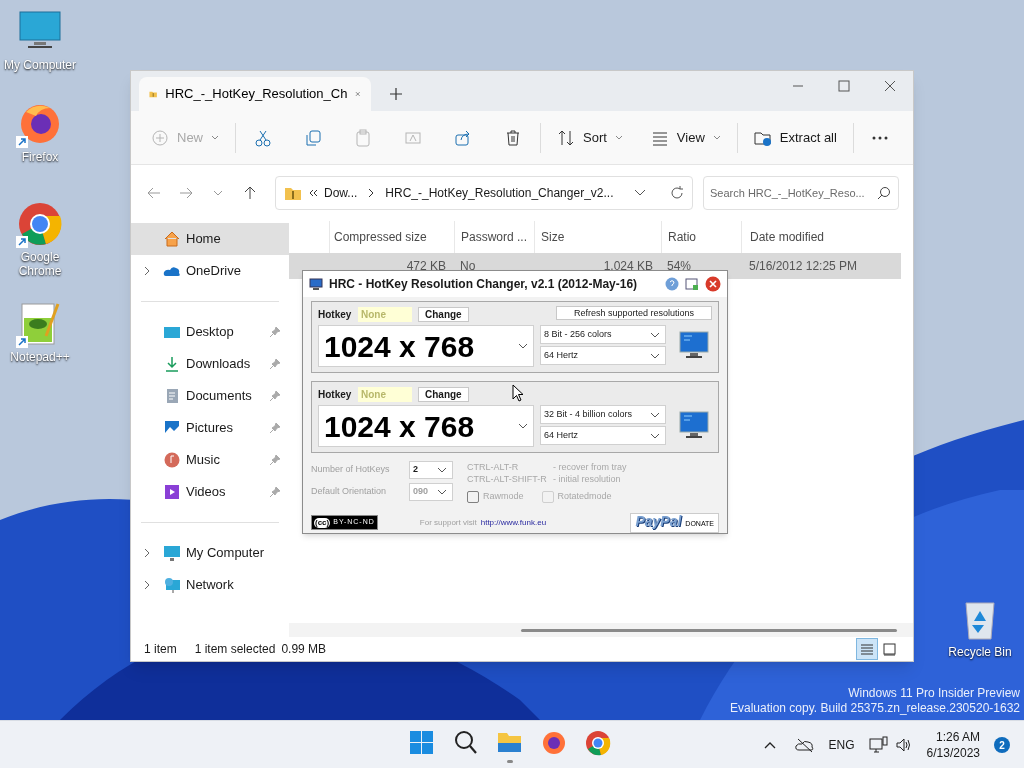  I want to click on color-depth-select: 8 Bit - 256 colors, so click(603, 334).